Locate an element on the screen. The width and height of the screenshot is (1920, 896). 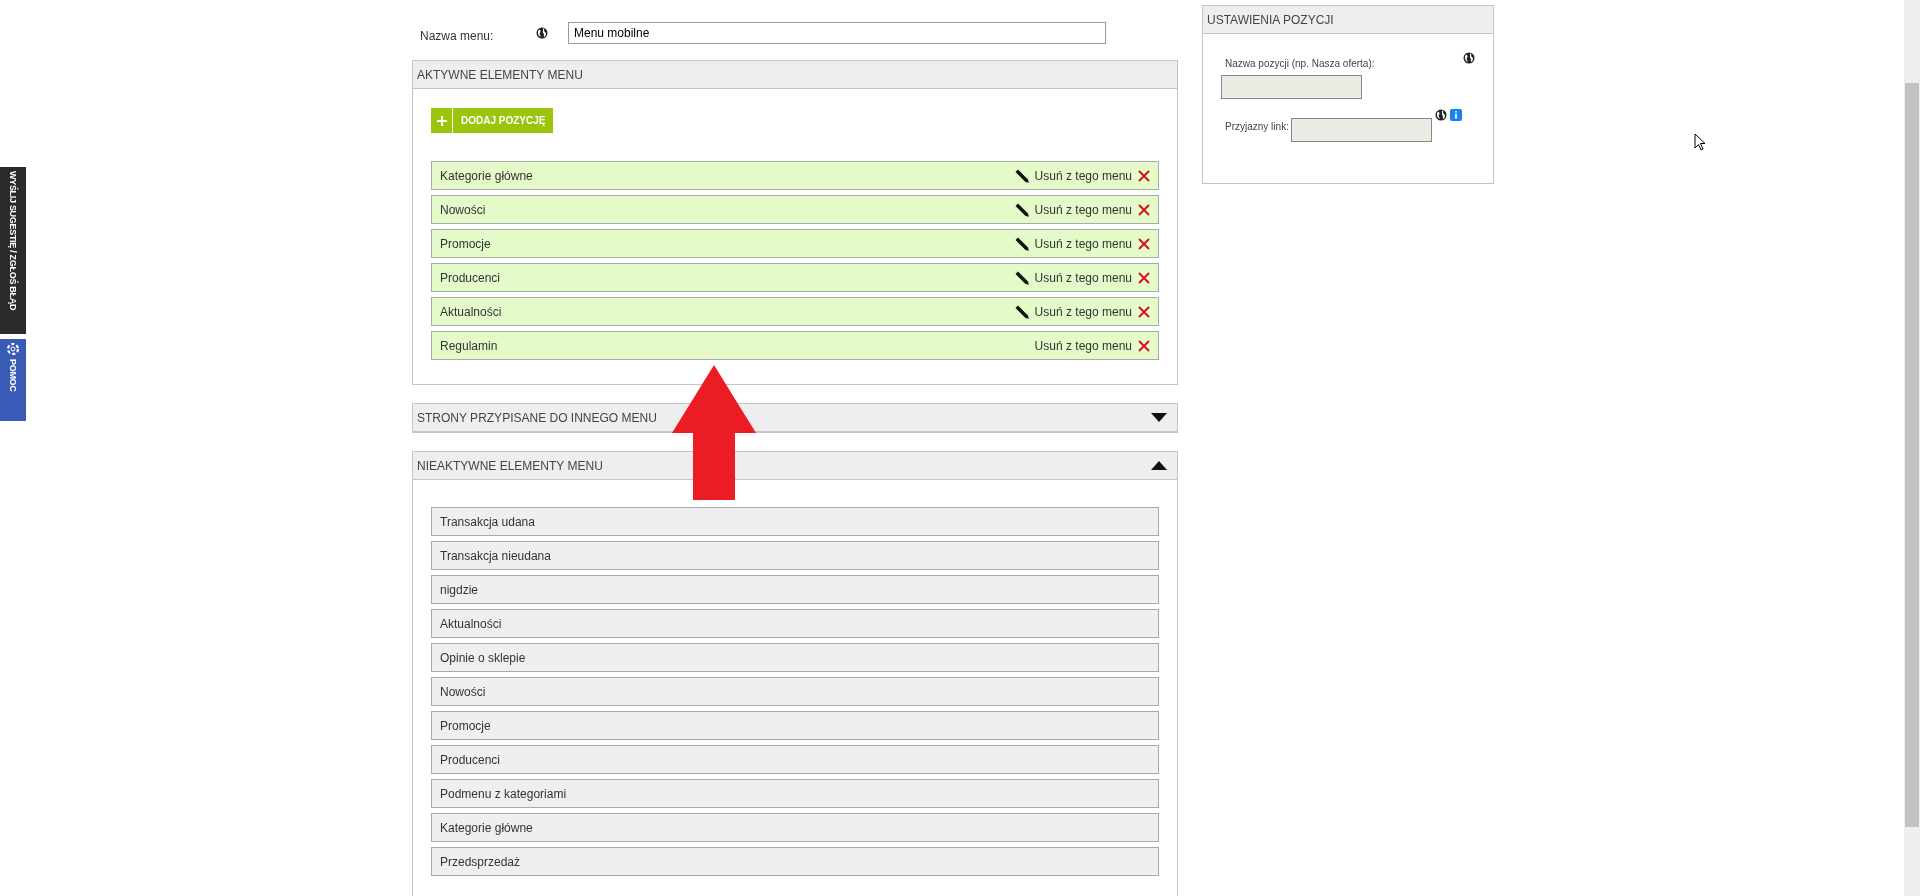
side-tab: POMOC is located at coordinates (13, 380).